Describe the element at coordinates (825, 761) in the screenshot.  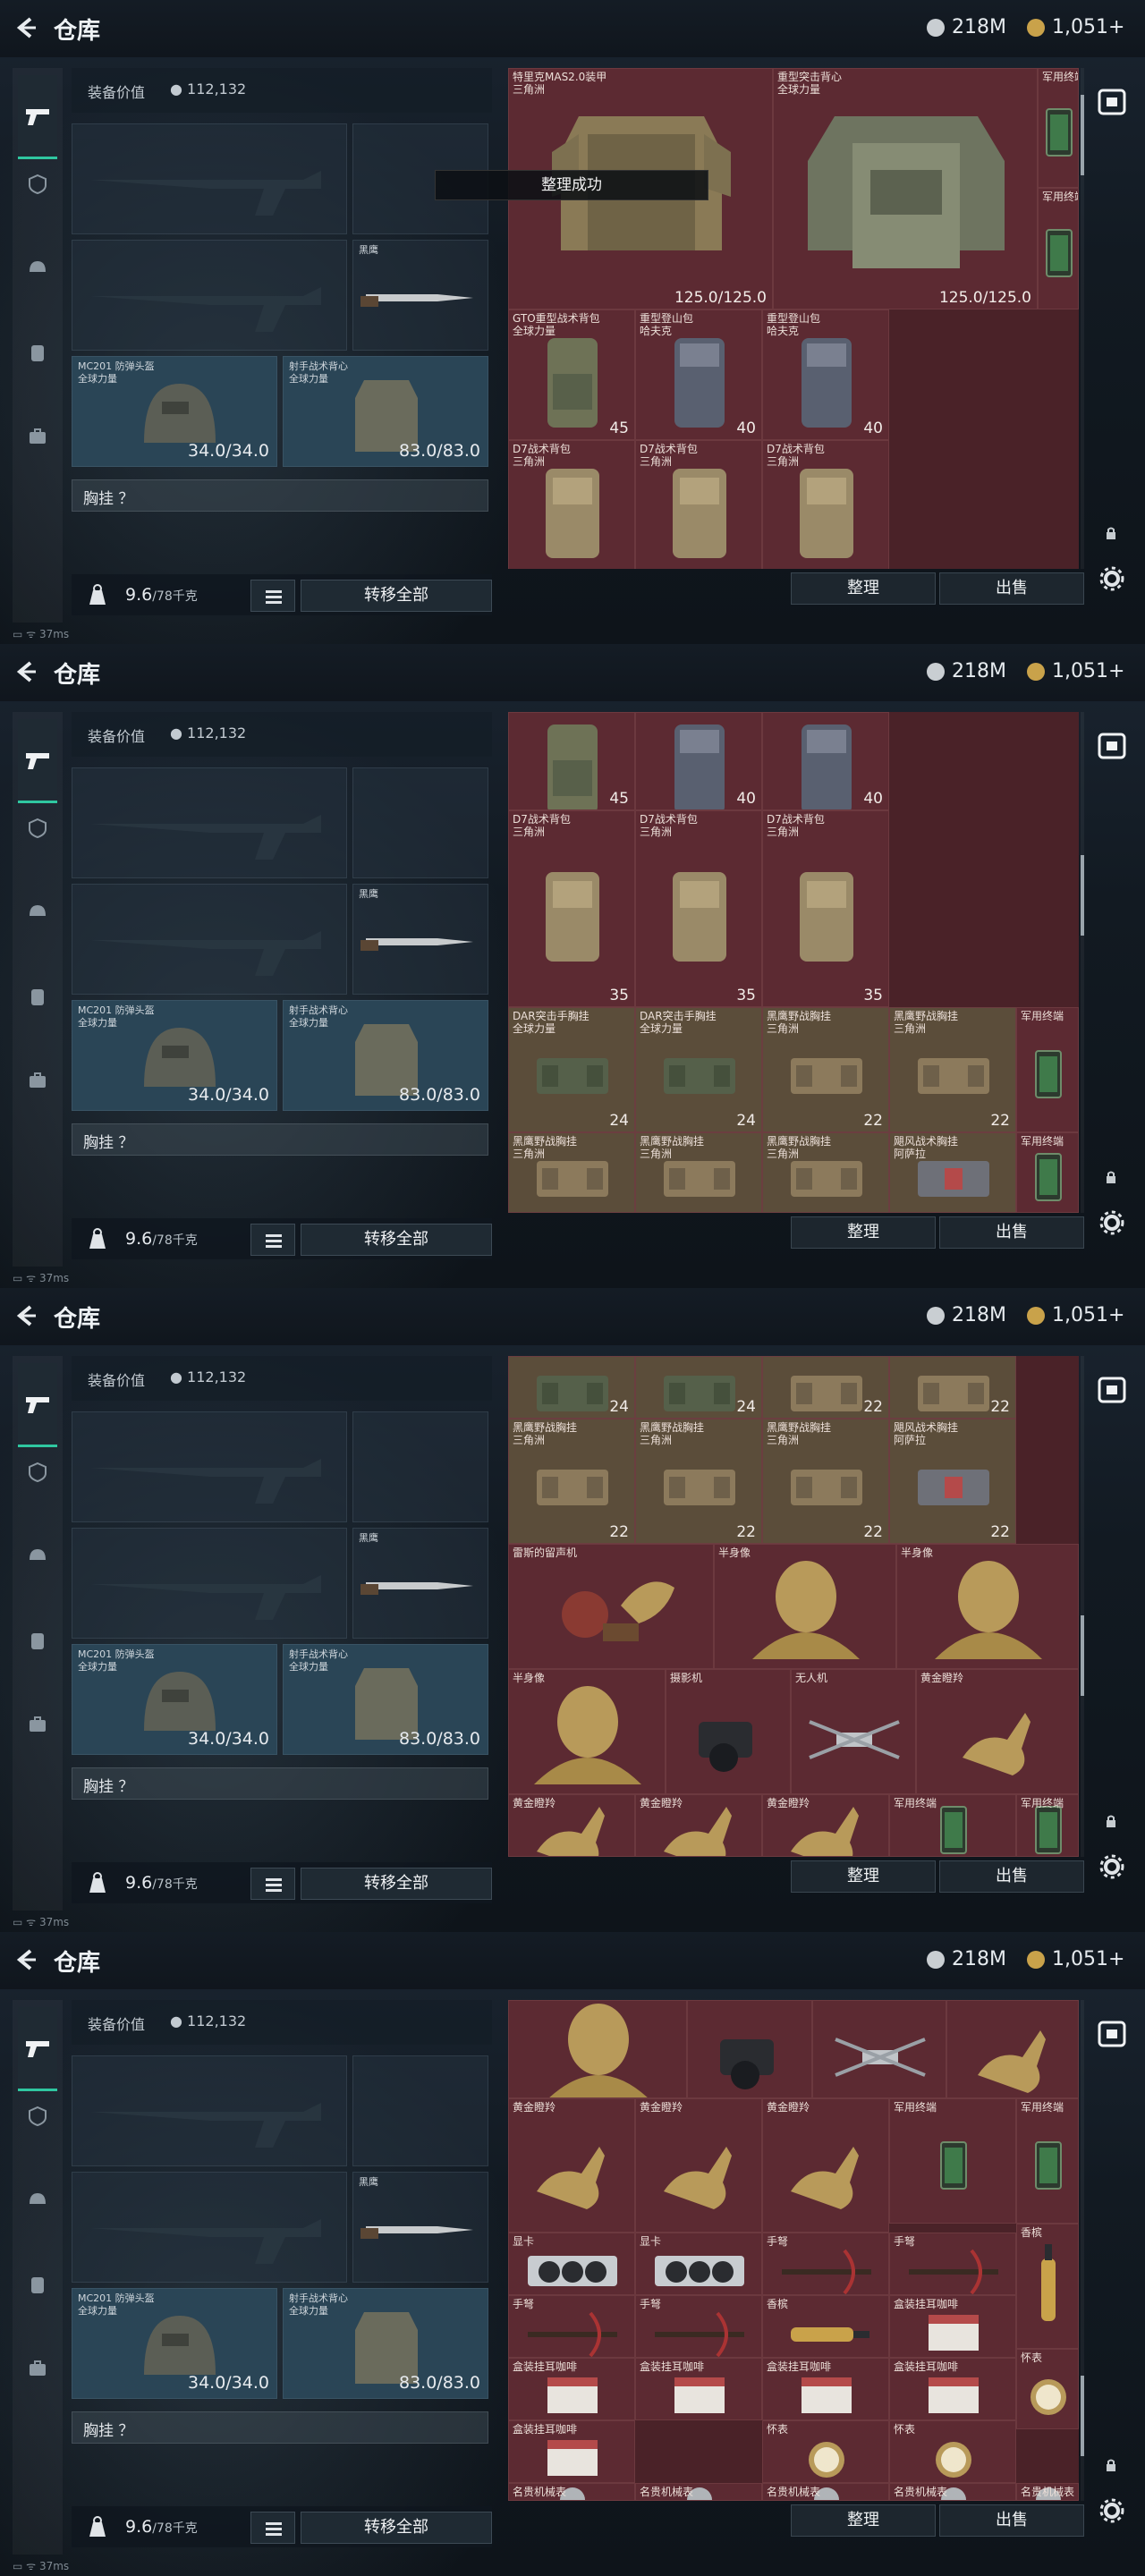
I see `stash-item: 40` at that location.